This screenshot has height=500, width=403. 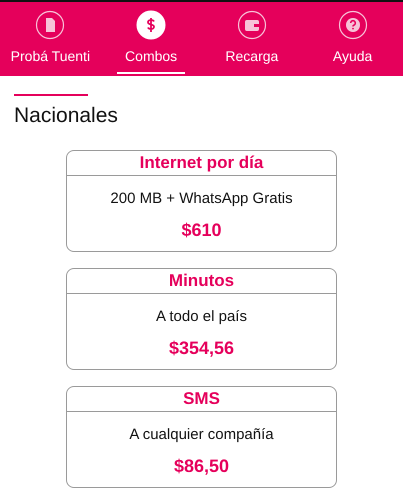 I want to click on nav-tab: Probá Tuenti, so click(x=50, y=61).